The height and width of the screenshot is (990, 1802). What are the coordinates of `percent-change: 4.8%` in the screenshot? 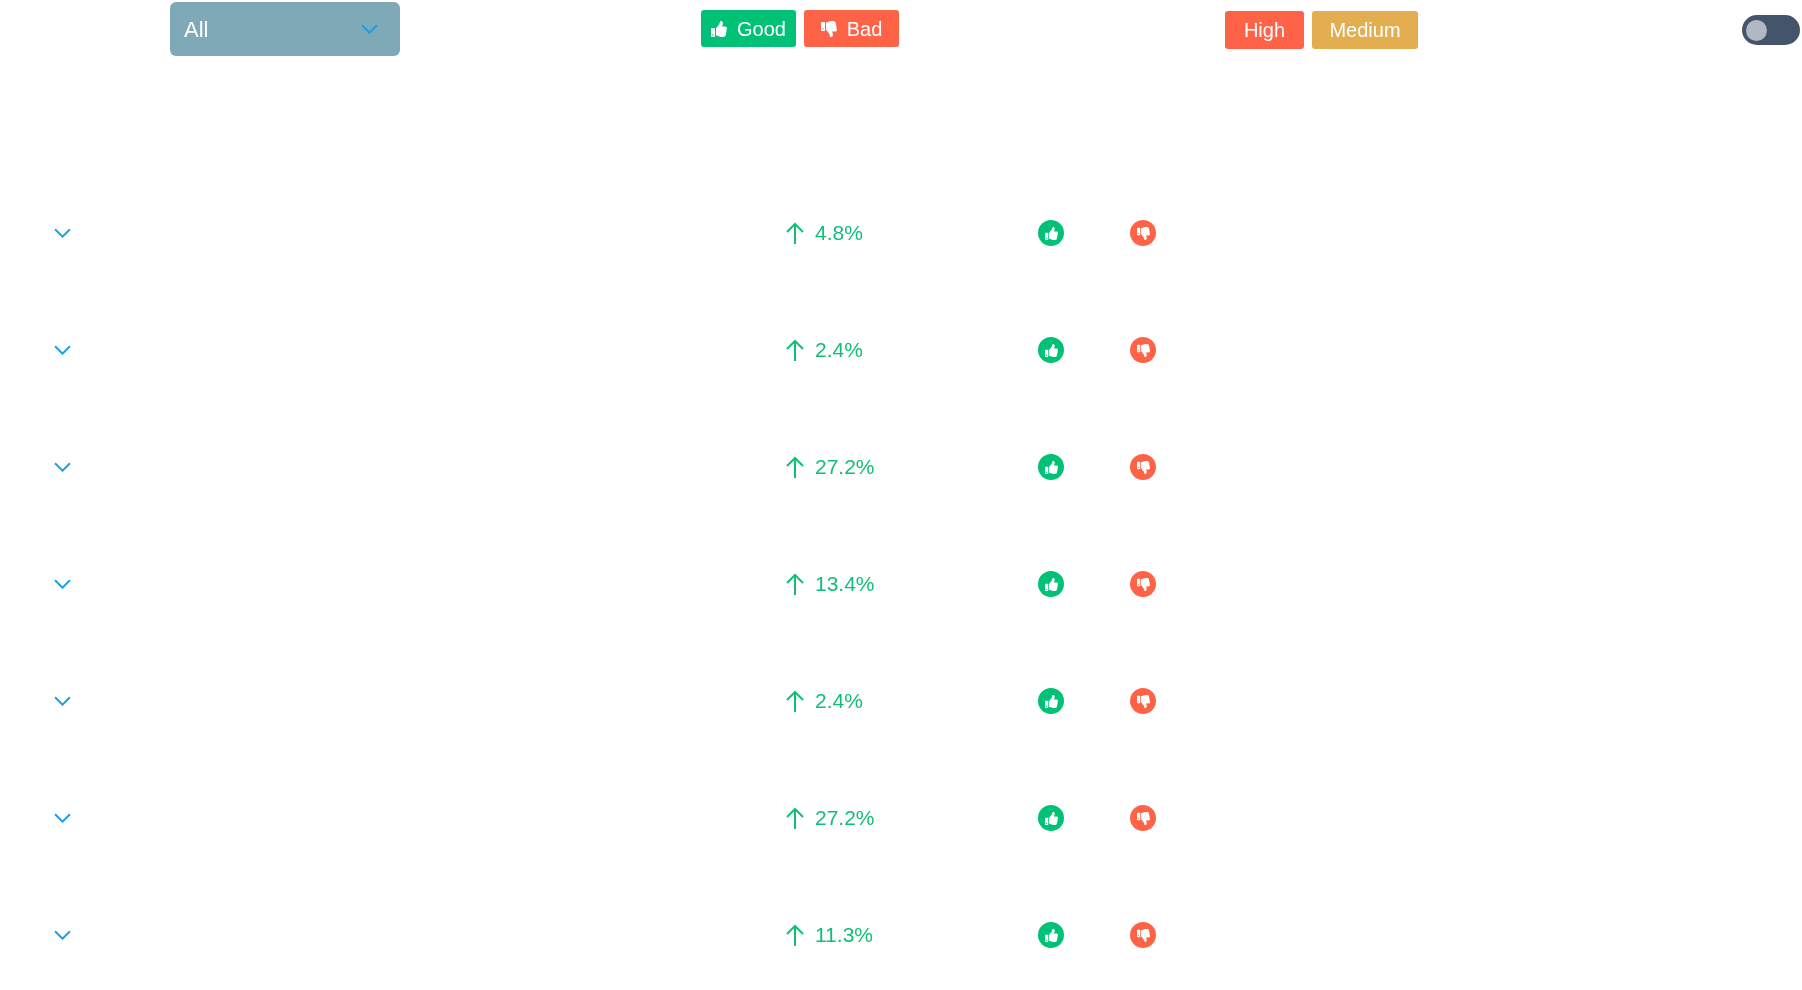 It's located at (839, 233).